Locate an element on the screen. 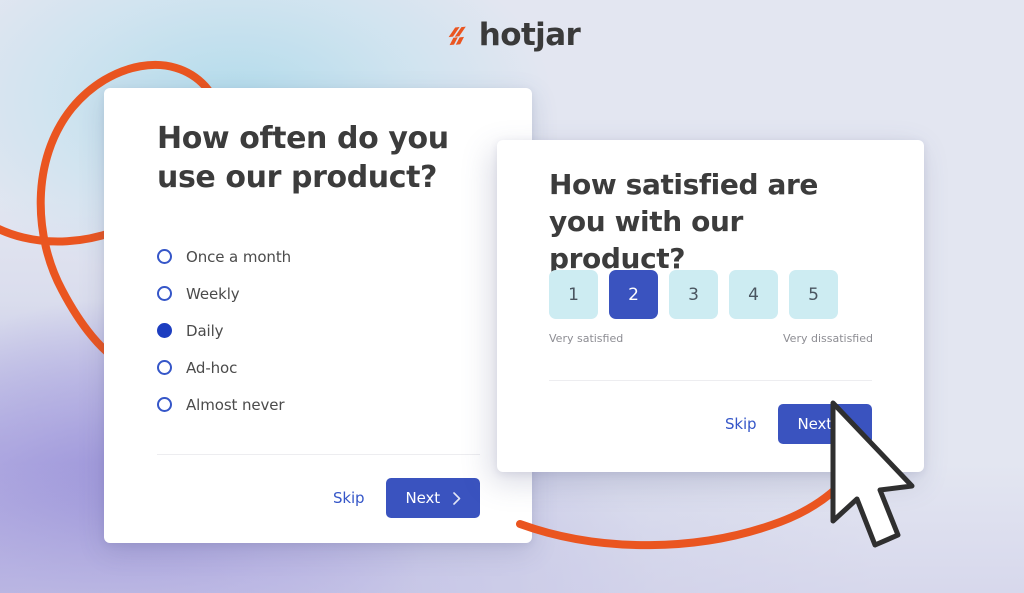 The height and width of the screenshot is (593, 1024). satisfaction-rating-scale: 1 2 3 4 5 is located at coordinates (693, 294).